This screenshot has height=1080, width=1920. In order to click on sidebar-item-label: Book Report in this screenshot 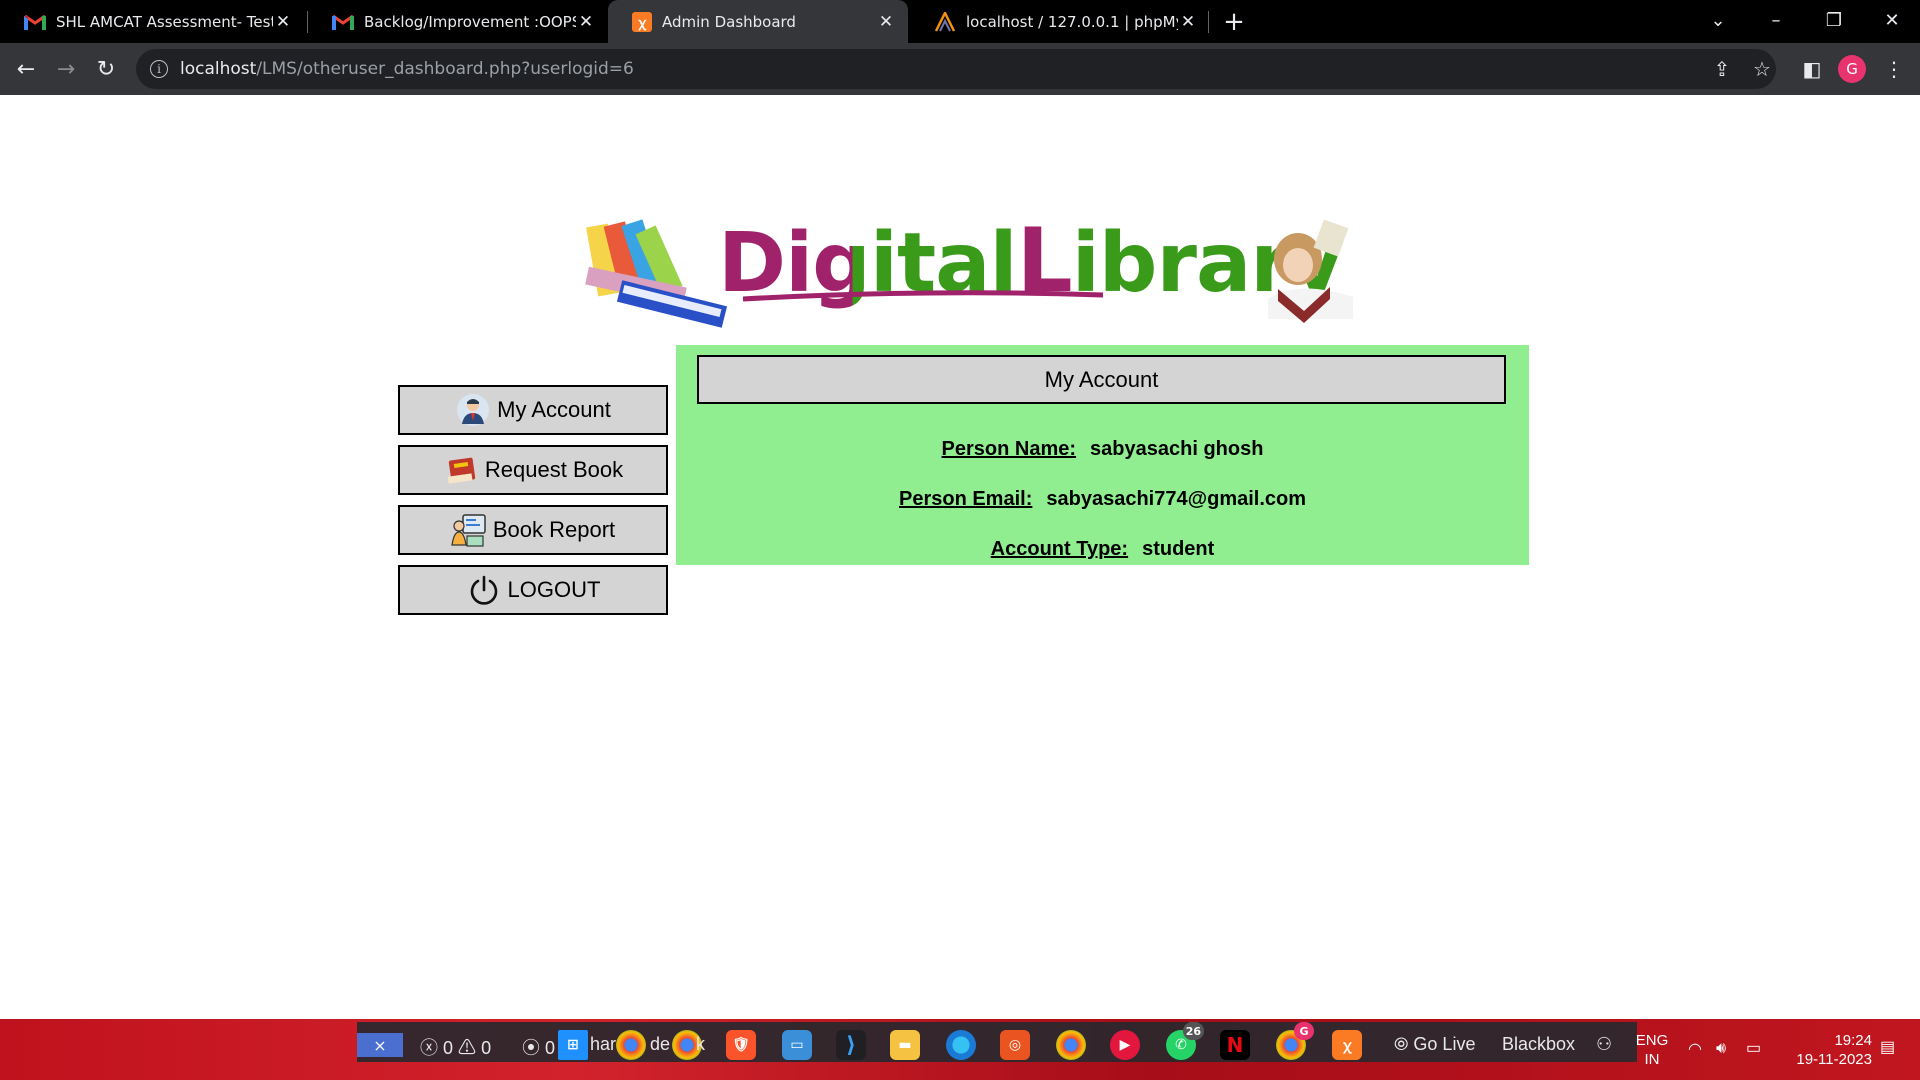, I will do `click(554, 529)`.